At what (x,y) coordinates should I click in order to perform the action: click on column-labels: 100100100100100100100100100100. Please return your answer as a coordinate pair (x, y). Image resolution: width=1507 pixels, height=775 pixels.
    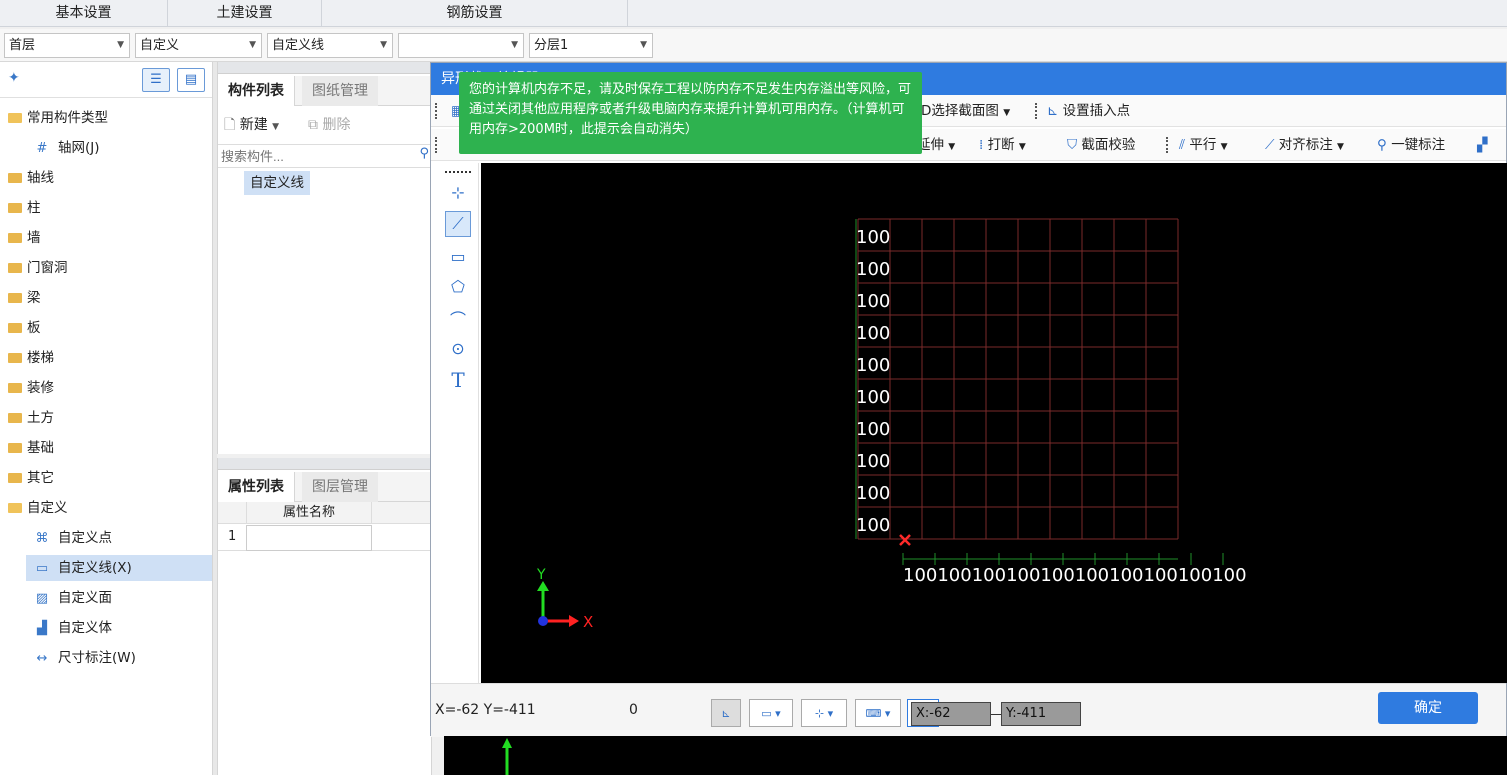
    Looking at the image, I should click on (1075, 575).